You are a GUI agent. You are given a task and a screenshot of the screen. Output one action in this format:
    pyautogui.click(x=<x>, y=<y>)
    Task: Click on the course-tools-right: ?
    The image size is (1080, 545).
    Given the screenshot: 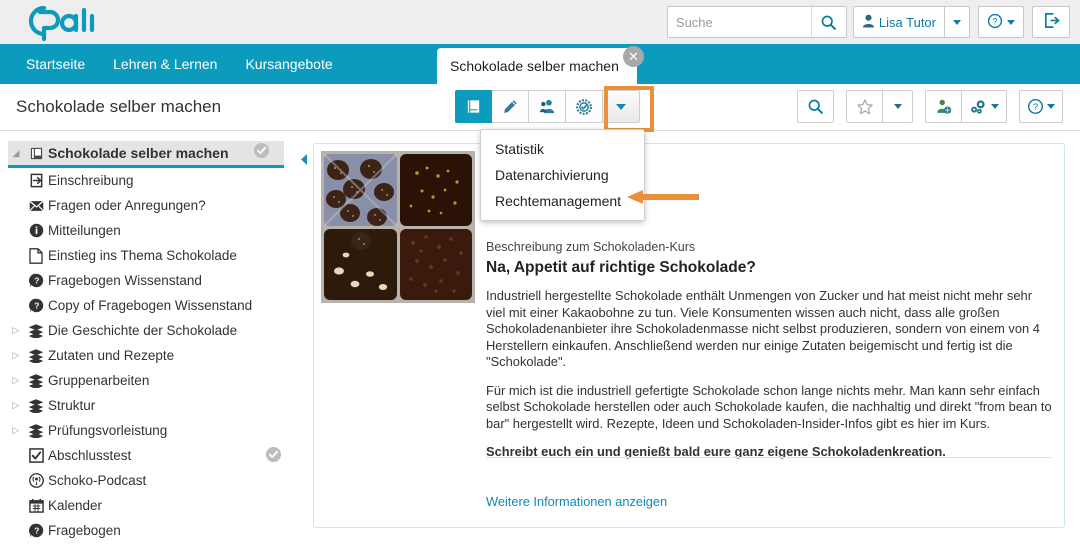 What is the action you would take?
    pyautogui.click(x=930, y=106)
    